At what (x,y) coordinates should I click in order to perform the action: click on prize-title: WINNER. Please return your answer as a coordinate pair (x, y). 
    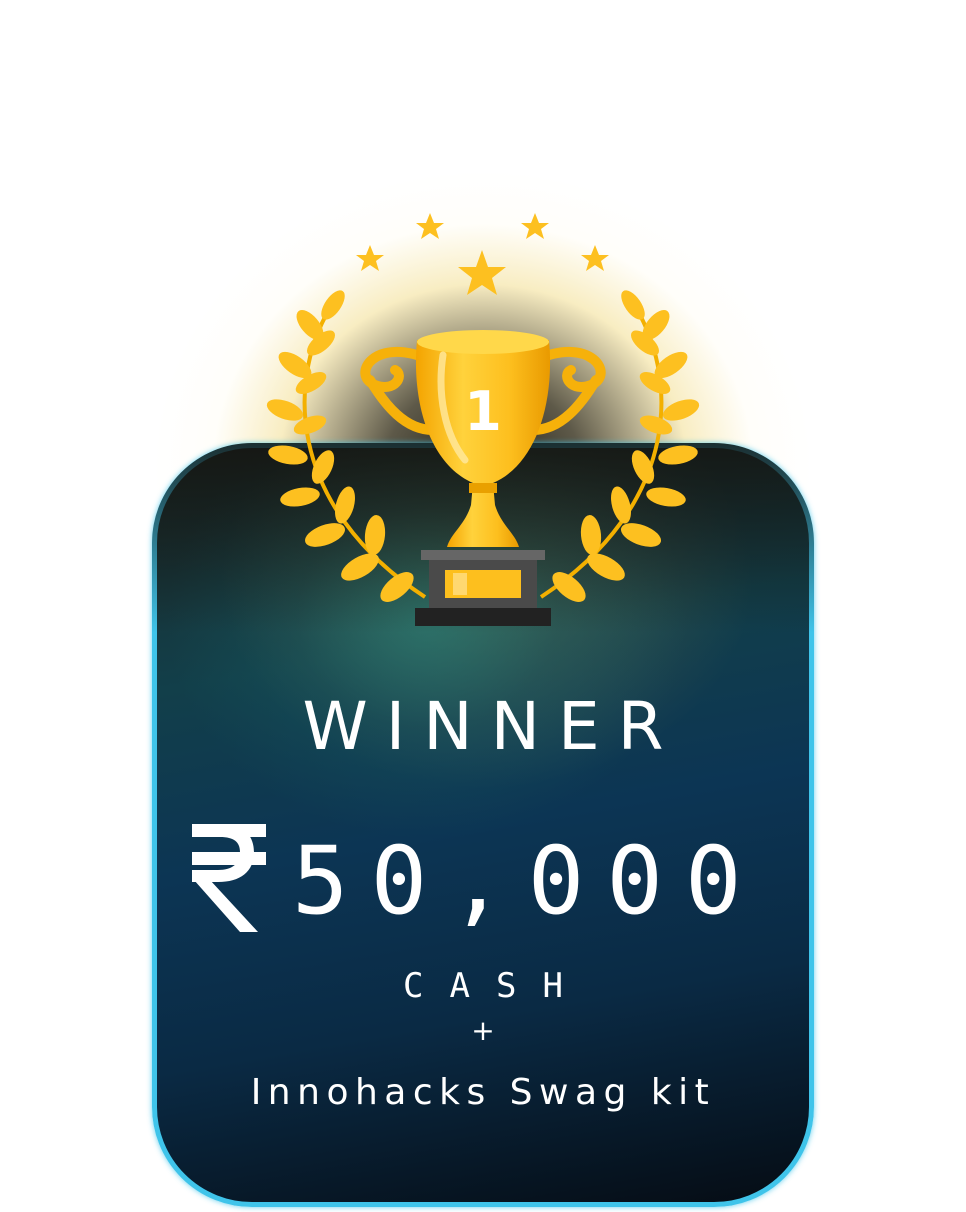
    Looking at the image, I should click on (492, 726).